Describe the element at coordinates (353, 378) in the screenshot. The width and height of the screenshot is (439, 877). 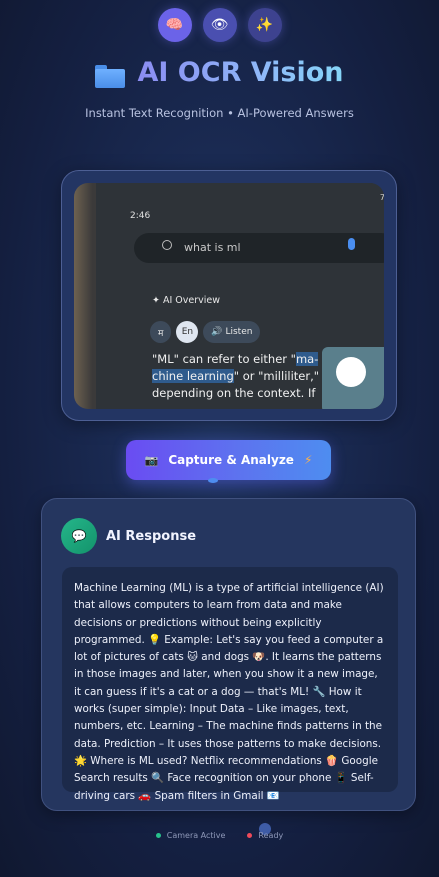
I see `phone-thumbnail` at that location.